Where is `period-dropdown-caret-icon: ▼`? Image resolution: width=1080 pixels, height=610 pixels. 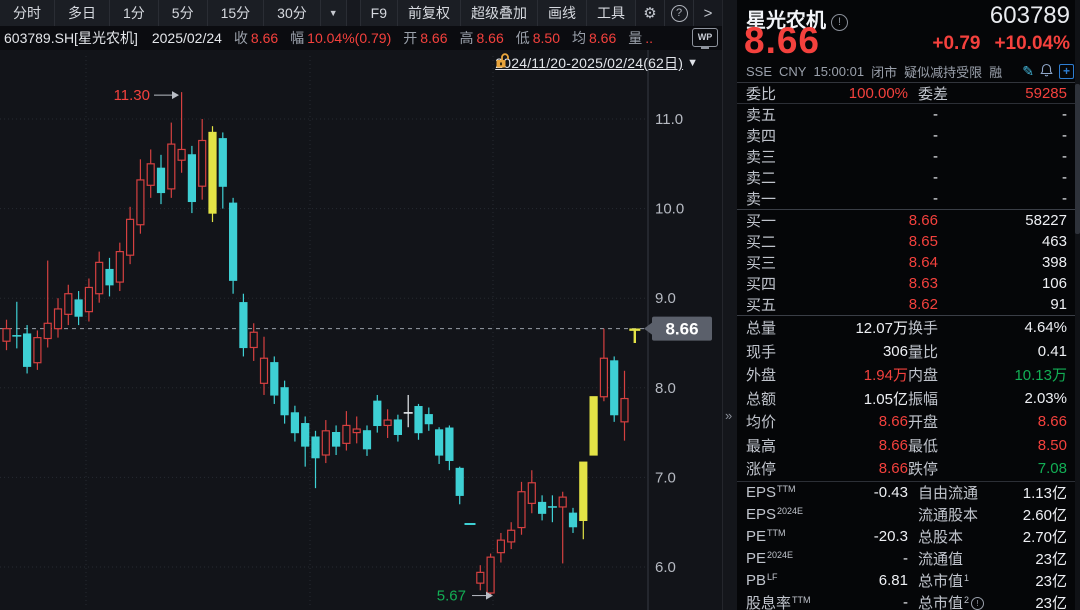 period-dropdown-caret-icon: ▼ is located at coordinates (333, 13).